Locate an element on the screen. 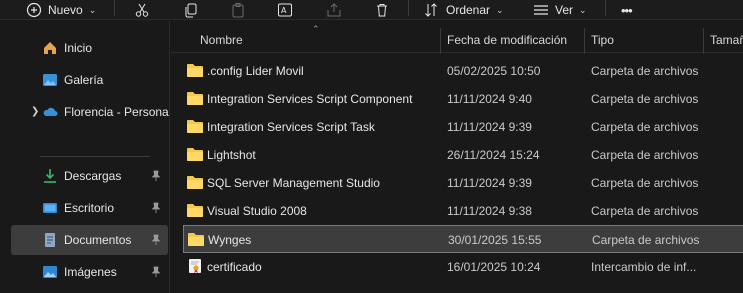 The width and height of the screenshot is (743, 293). sidebar-item-escritorio: Escritorio is located at coordinates (89, 208).